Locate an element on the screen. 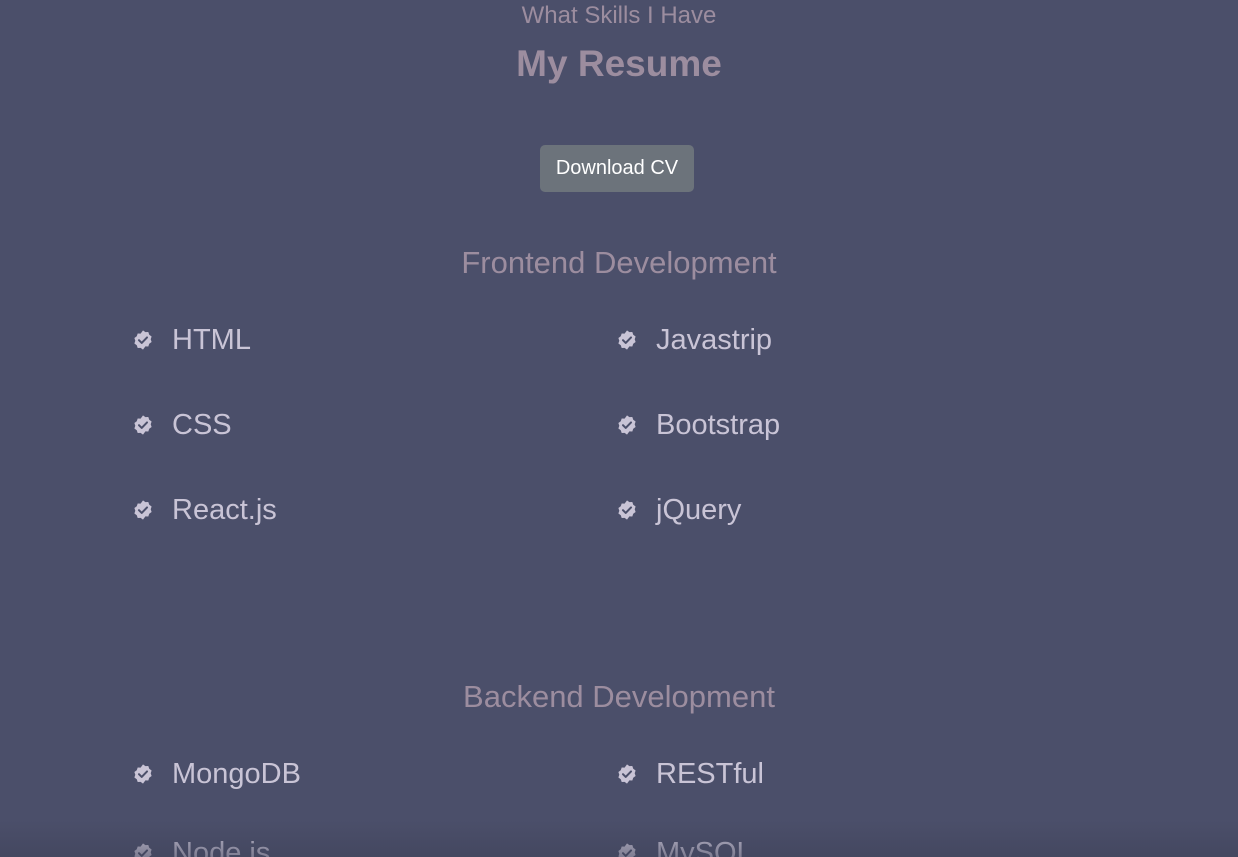  skill-label: CSS is located at coordinates (202, 425).